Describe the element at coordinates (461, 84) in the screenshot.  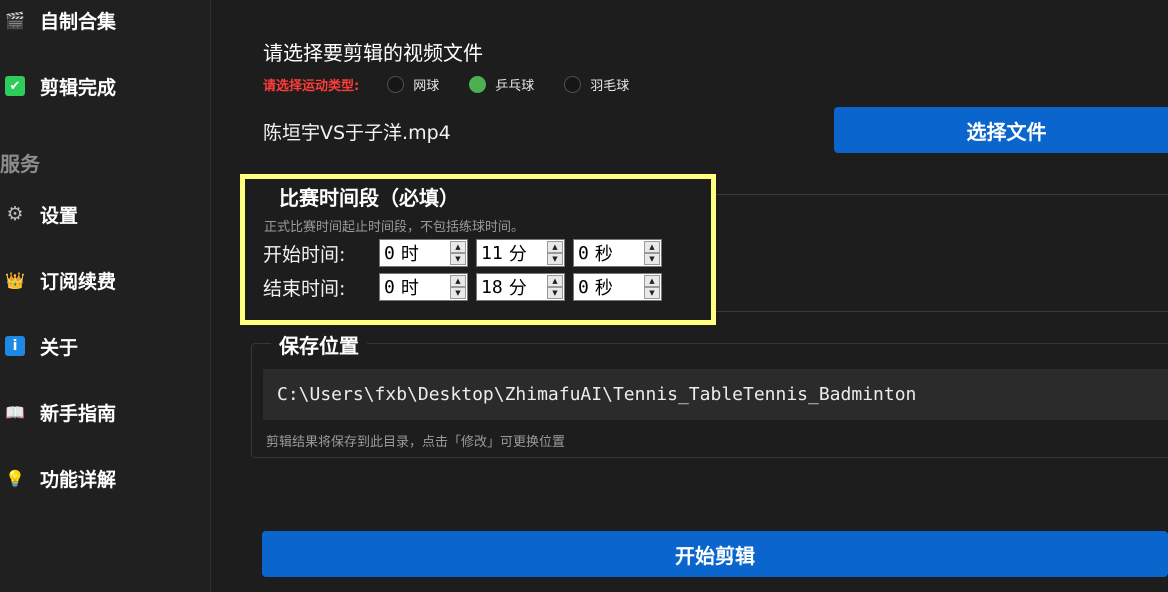
I see `sport-type-selector: 请选择运动类型: 网球 乒乓球 羽毛球` at that location.